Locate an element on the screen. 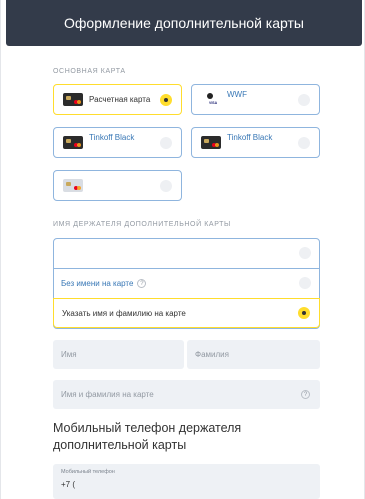 This screenshot has height=499, width=365. first-name-input: Имя is located at coordinates (118, 354).